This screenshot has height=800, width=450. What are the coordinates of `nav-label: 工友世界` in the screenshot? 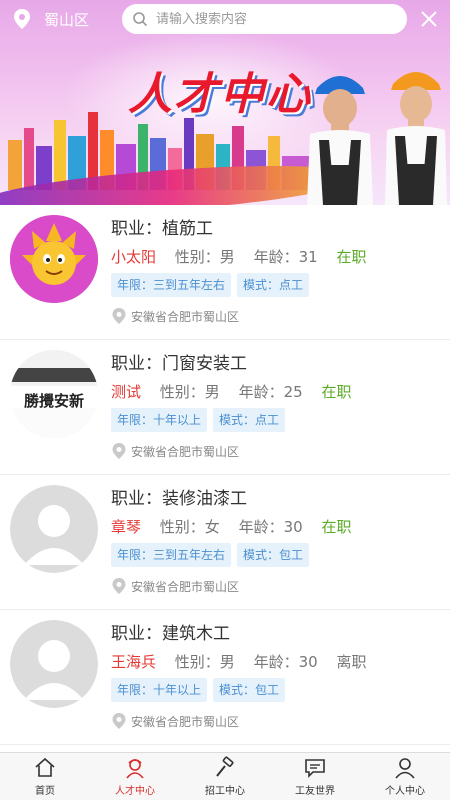 It's located at (315, 791).